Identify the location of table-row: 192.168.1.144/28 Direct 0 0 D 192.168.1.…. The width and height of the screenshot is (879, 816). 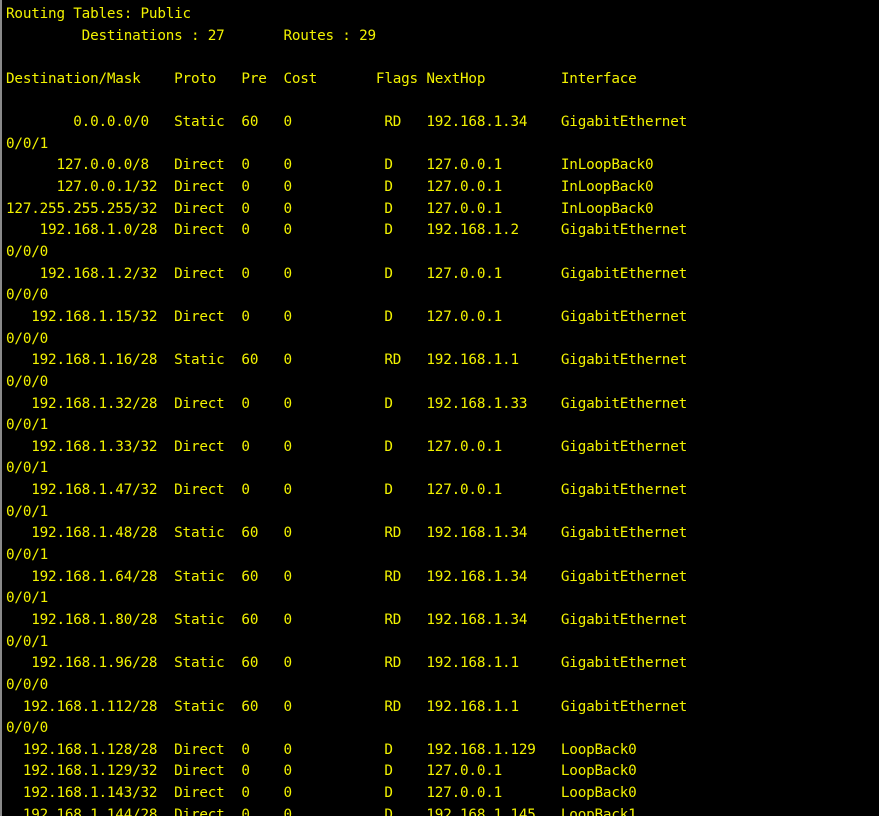
(321, 811).